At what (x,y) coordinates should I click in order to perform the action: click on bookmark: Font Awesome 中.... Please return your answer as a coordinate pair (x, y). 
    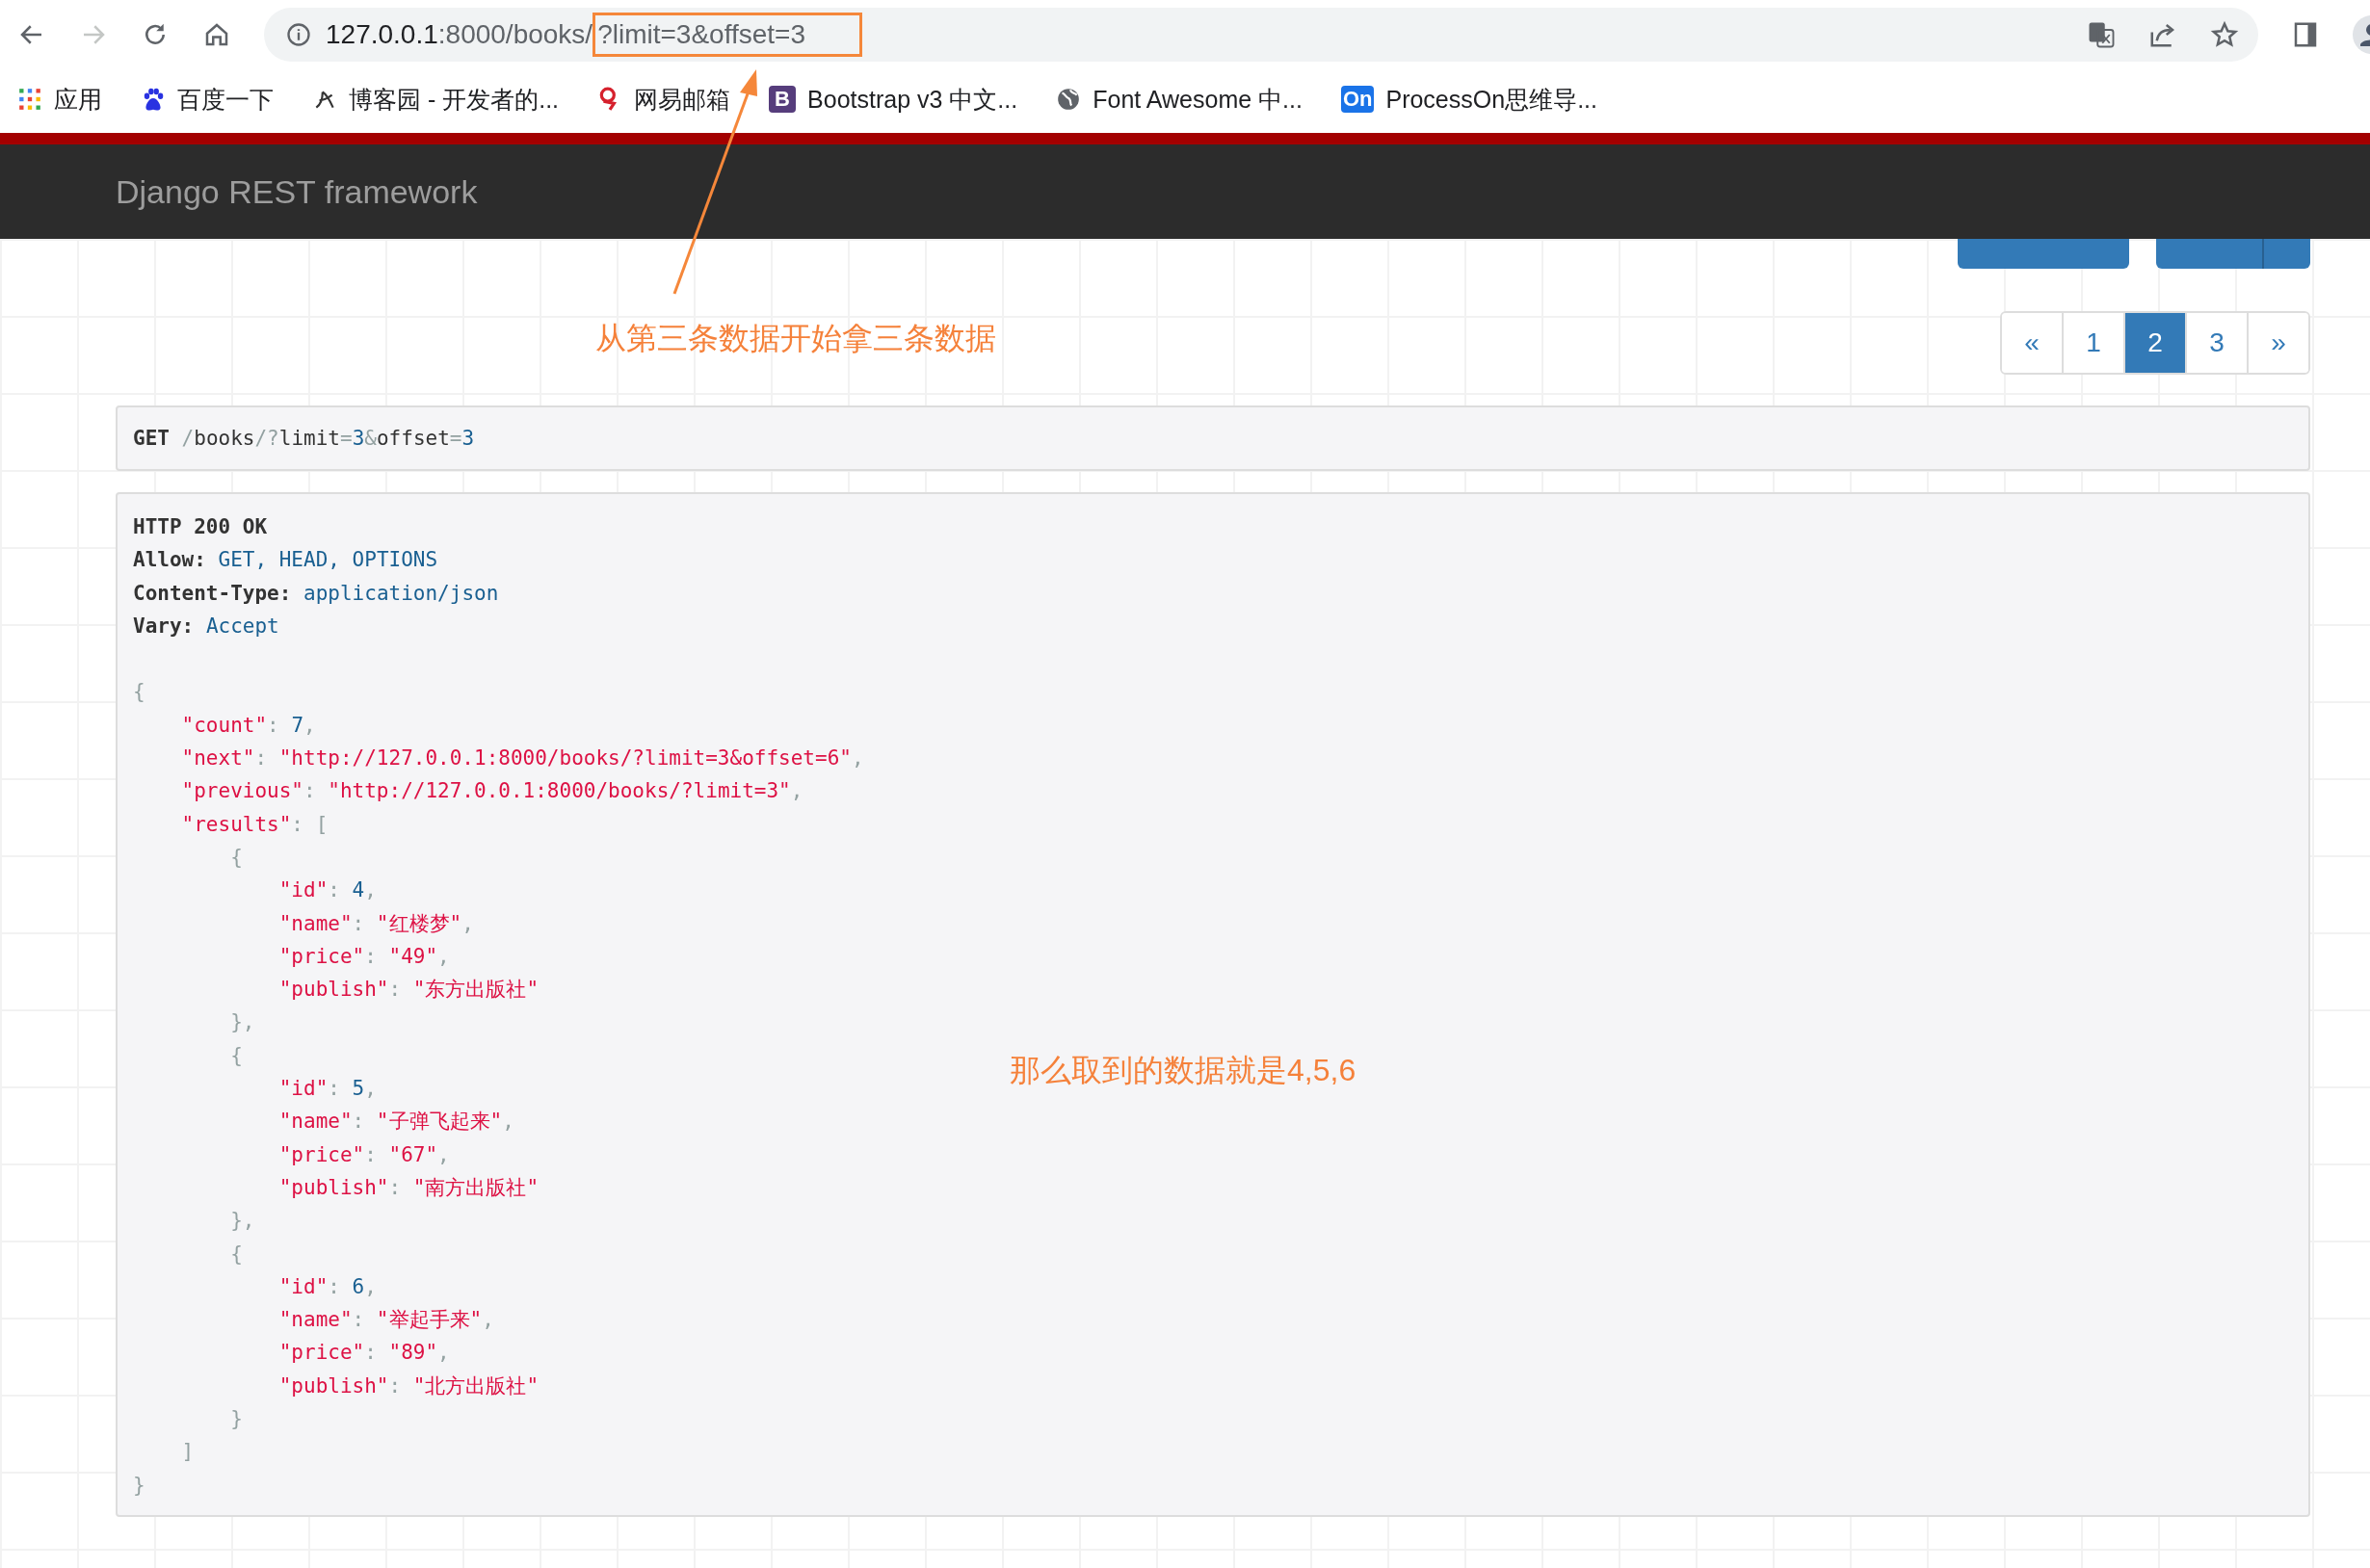
    Looking at the image, I should click on (1179, 99).